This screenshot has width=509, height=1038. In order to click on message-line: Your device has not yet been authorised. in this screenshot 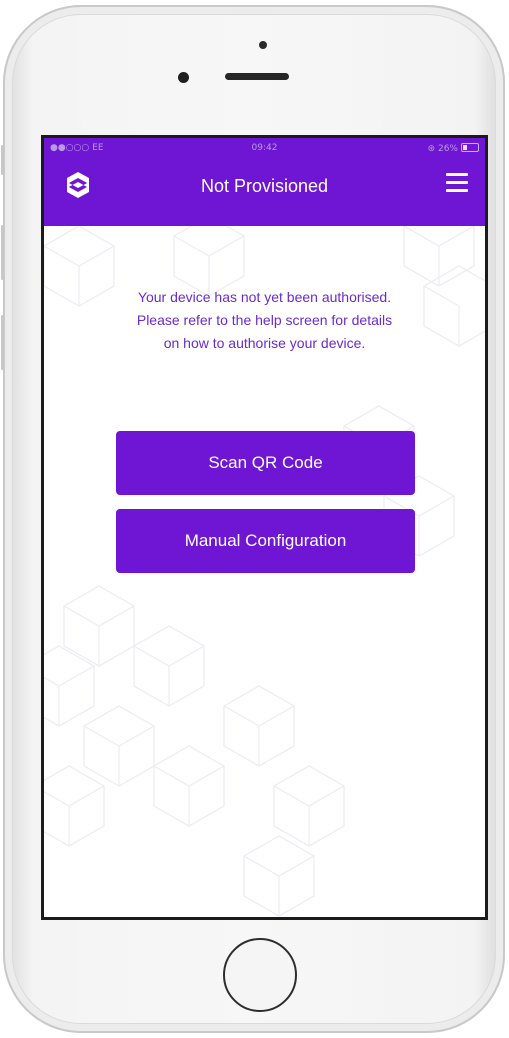, I will do `click(264, 297)`.